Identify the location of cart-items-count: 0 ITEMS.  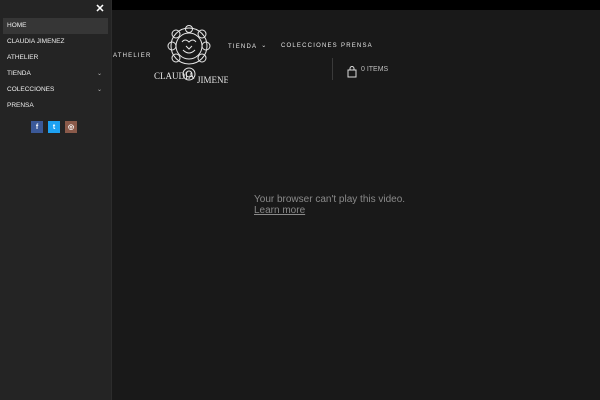
(375, 69).